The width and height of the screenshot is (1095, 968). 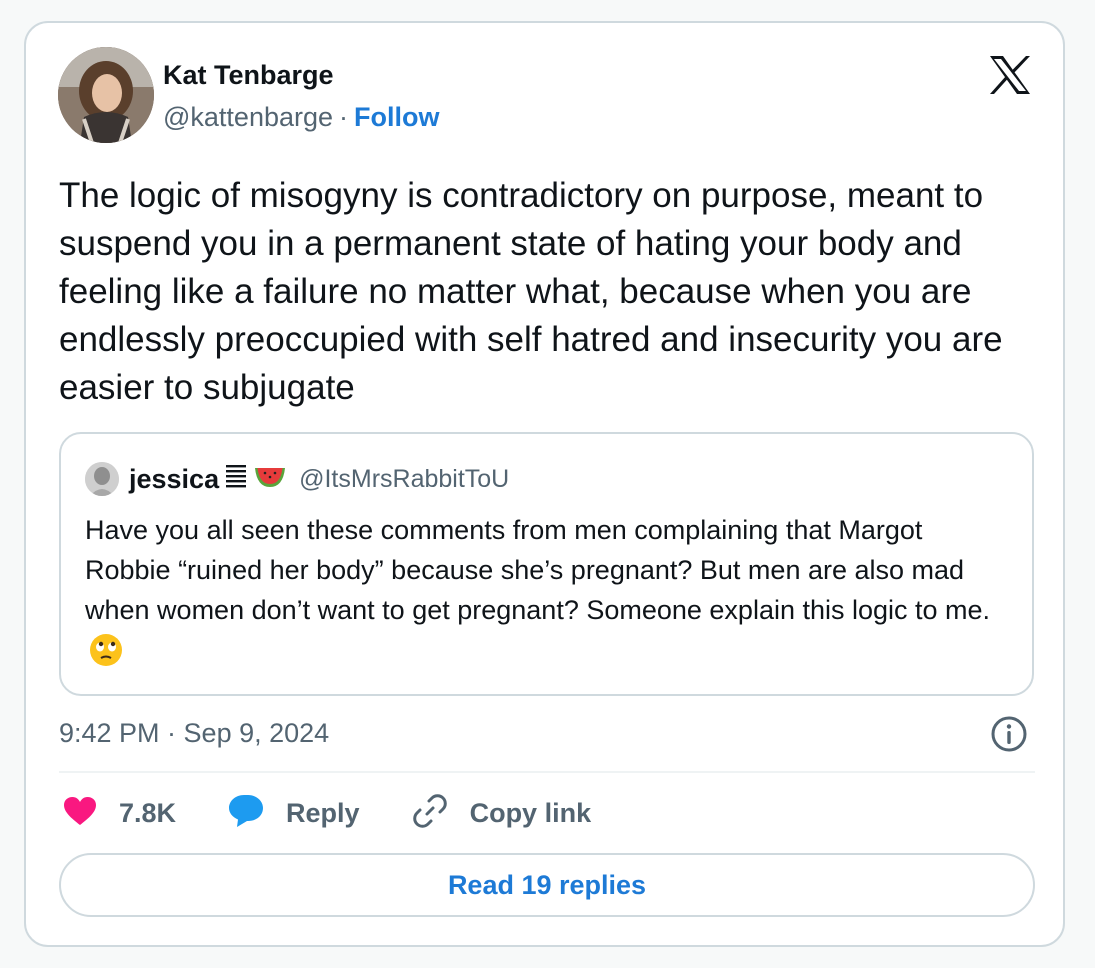 I want to click on author-handle-row: @kattenbarge · Follow, so click(x=301, y=117).